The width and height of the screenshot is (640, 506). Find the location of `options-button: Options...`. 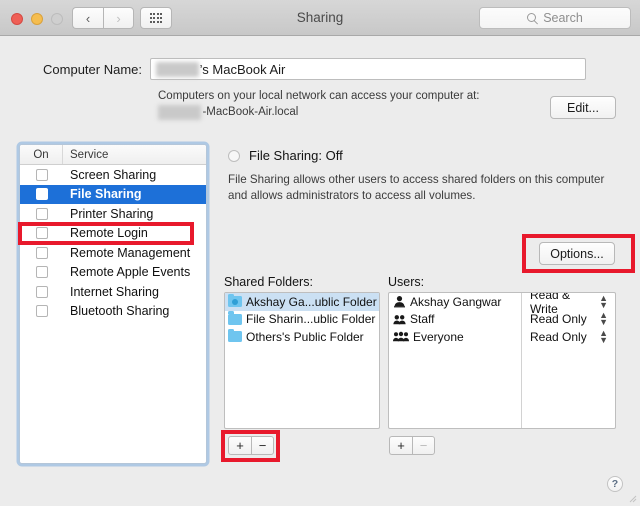

options-button: Options... is located at coordinates (577, 253).